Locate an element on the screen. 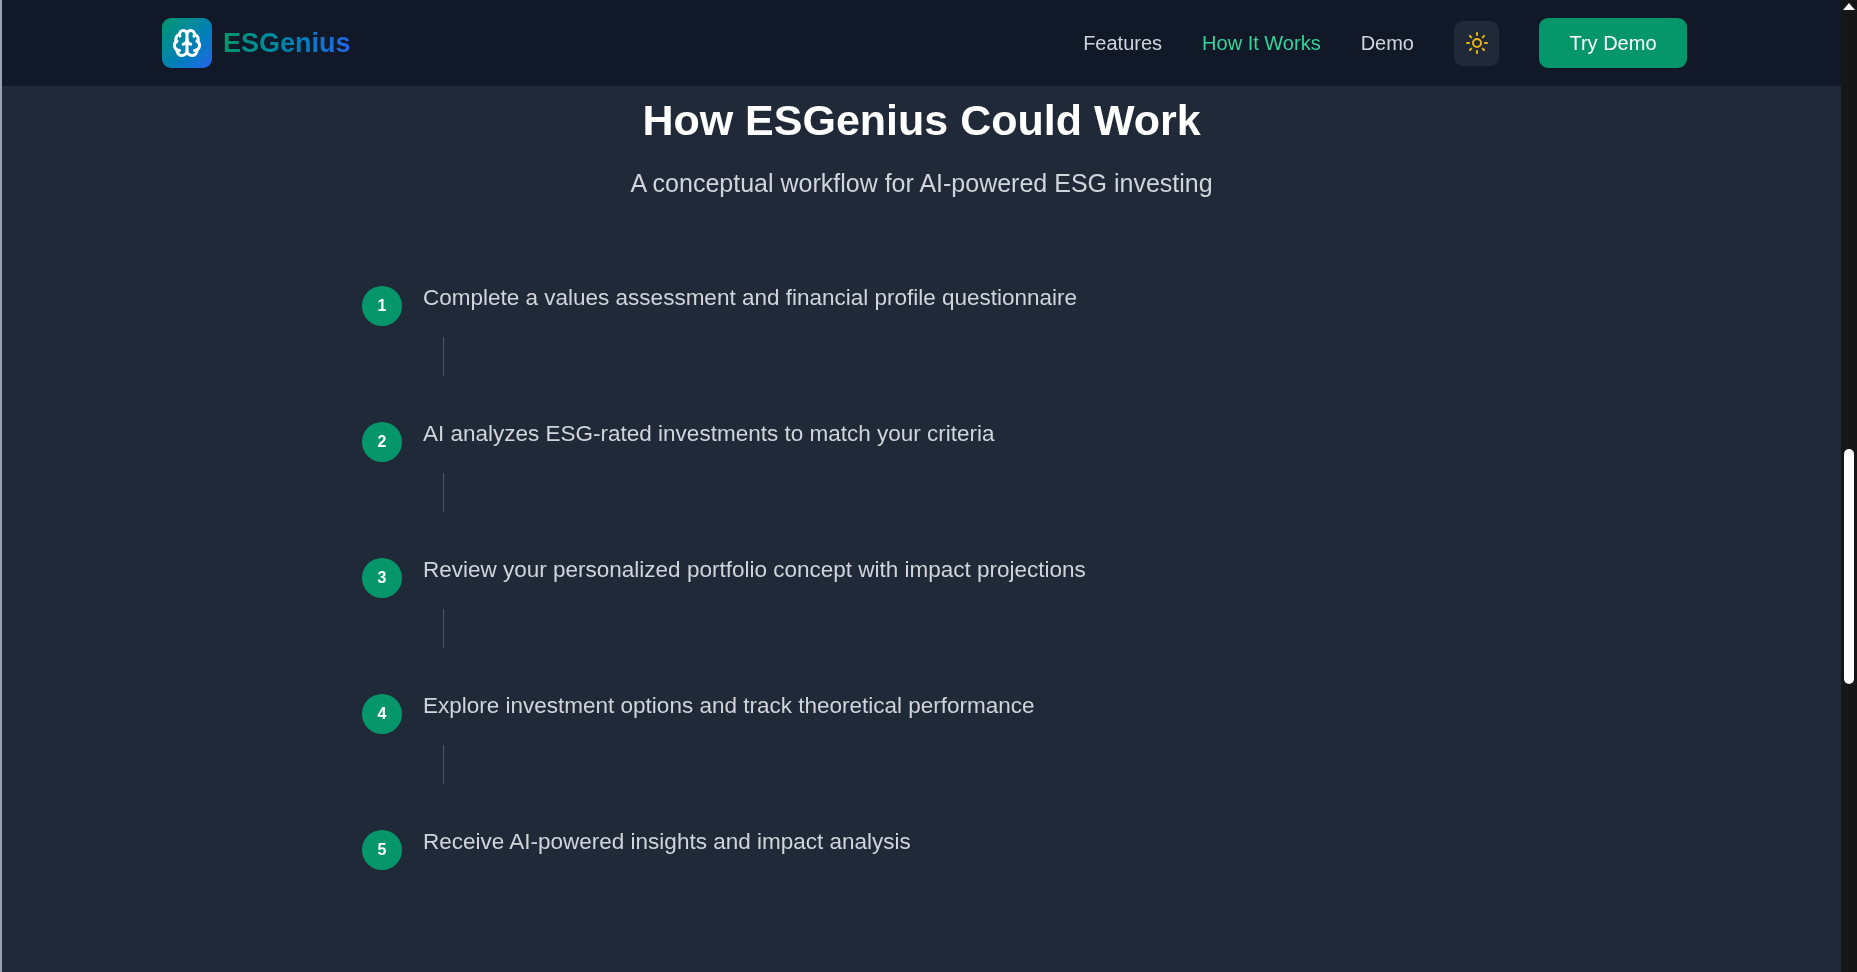  step-number: 1 is located at coordinates (382, 306).